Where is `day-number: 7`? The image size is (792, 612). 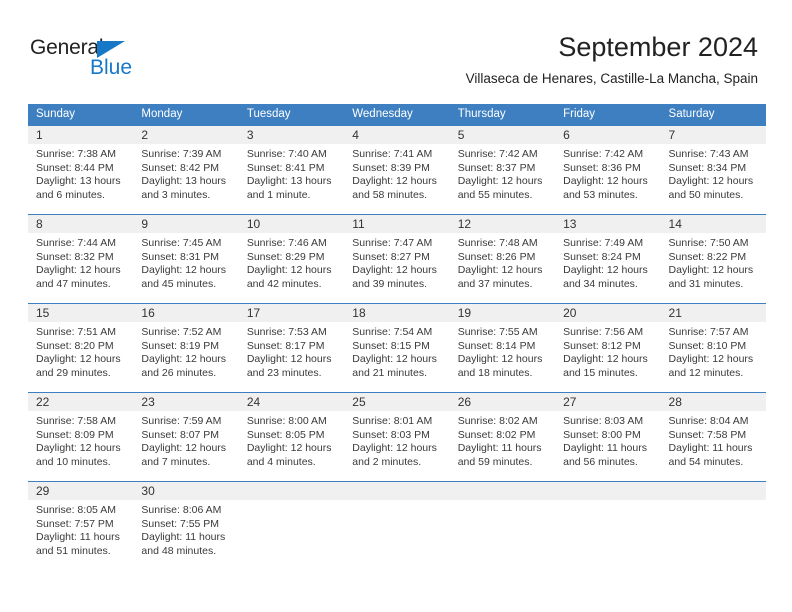
day-number: 7 is located at coordinates (713, 135).